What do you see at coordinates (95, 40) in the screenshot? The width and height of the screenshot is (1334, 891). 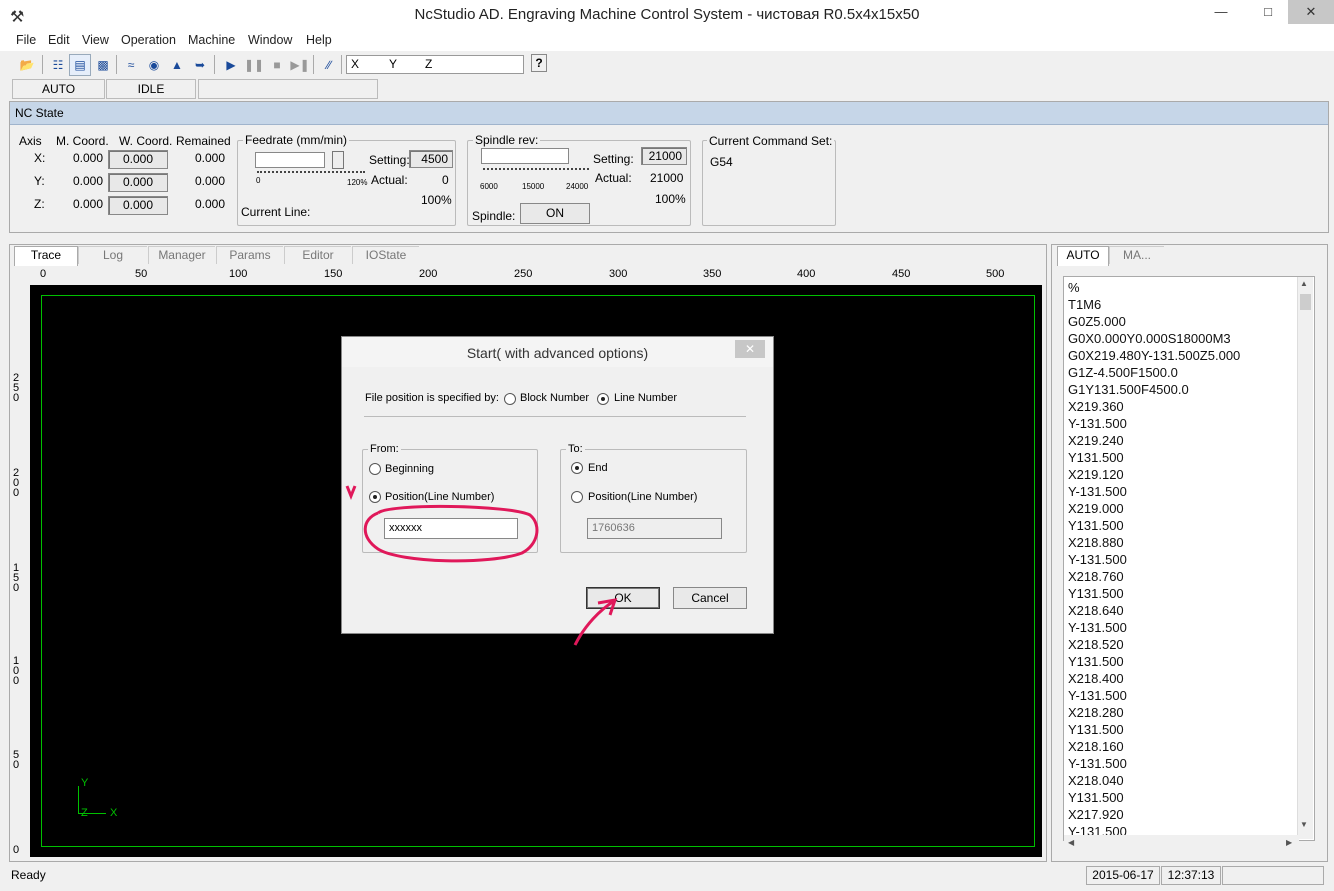 I see `menu-view: View` at bounding box center [95, 40].